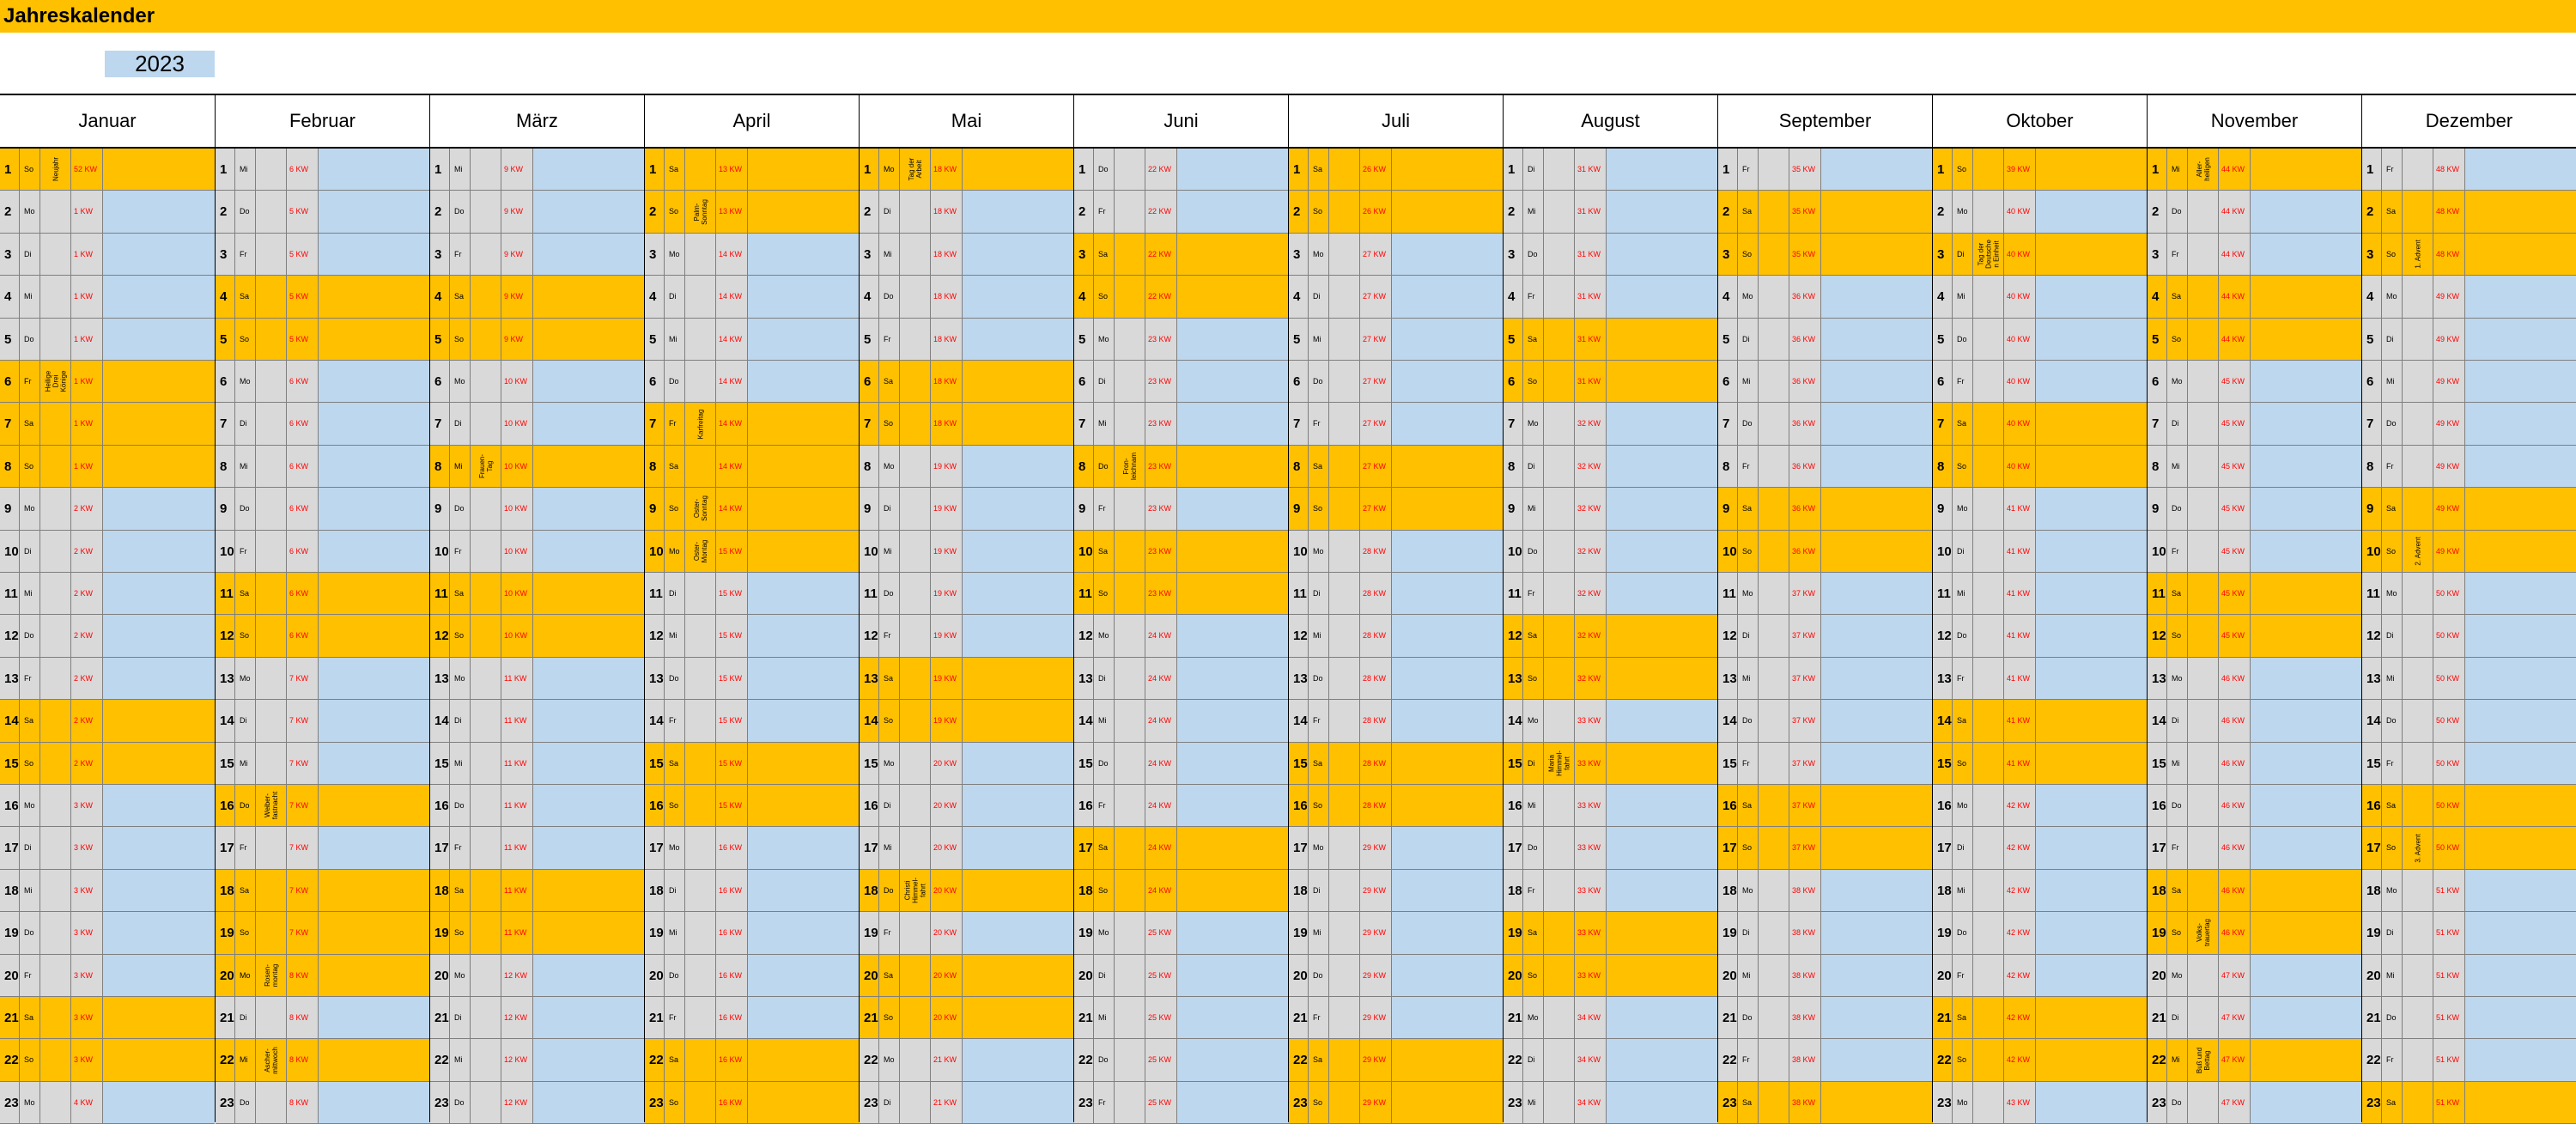 The width and height of the screenshot is (2576, 1124). What do you see at coordinates (323, 1102) in the screenshot?
I see `day-row: 23 Do 8 KW` at bounding box center [323, 1102].